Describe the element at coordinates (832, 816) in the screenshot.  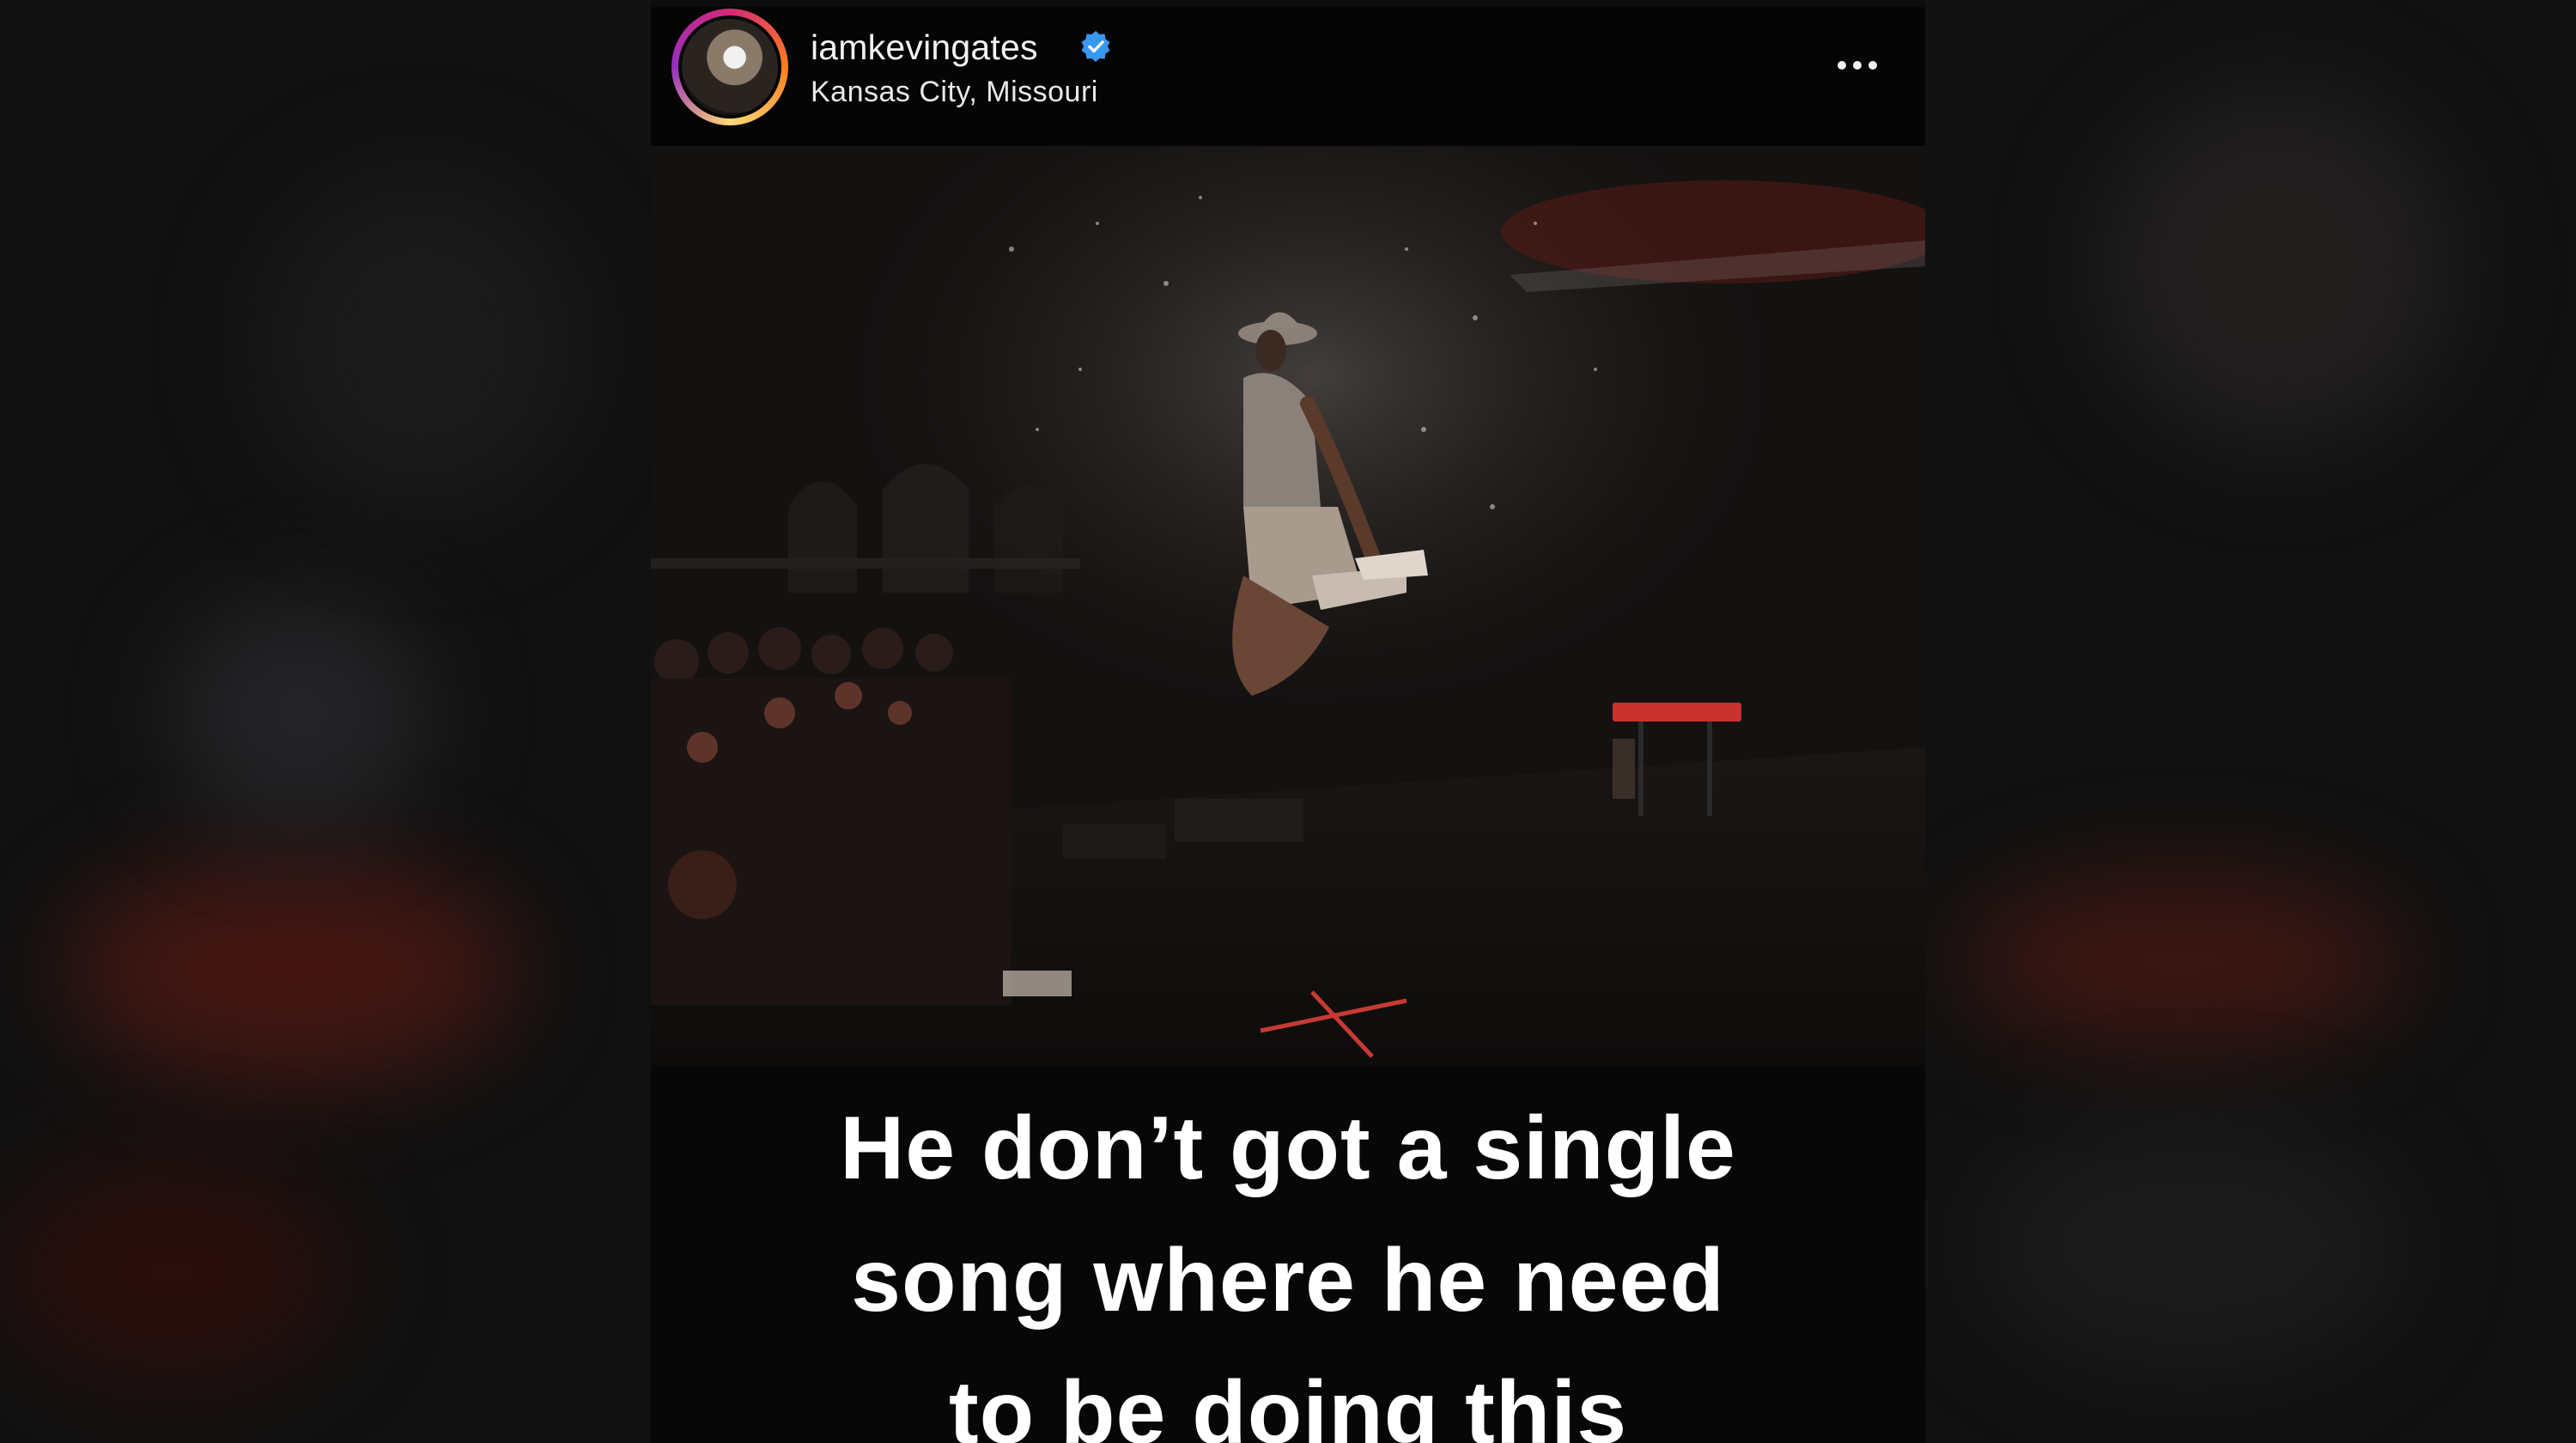
I see `crowd` at that location.